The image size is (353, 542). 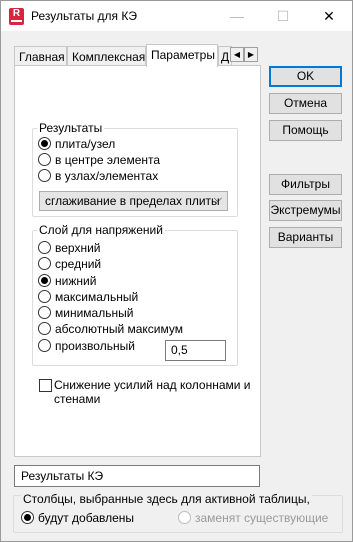 What do you see at coordinates (108, 160) in the screenshot?
I see `radio-element-center-label: в центре элемента` at bounding box center [108, 160].